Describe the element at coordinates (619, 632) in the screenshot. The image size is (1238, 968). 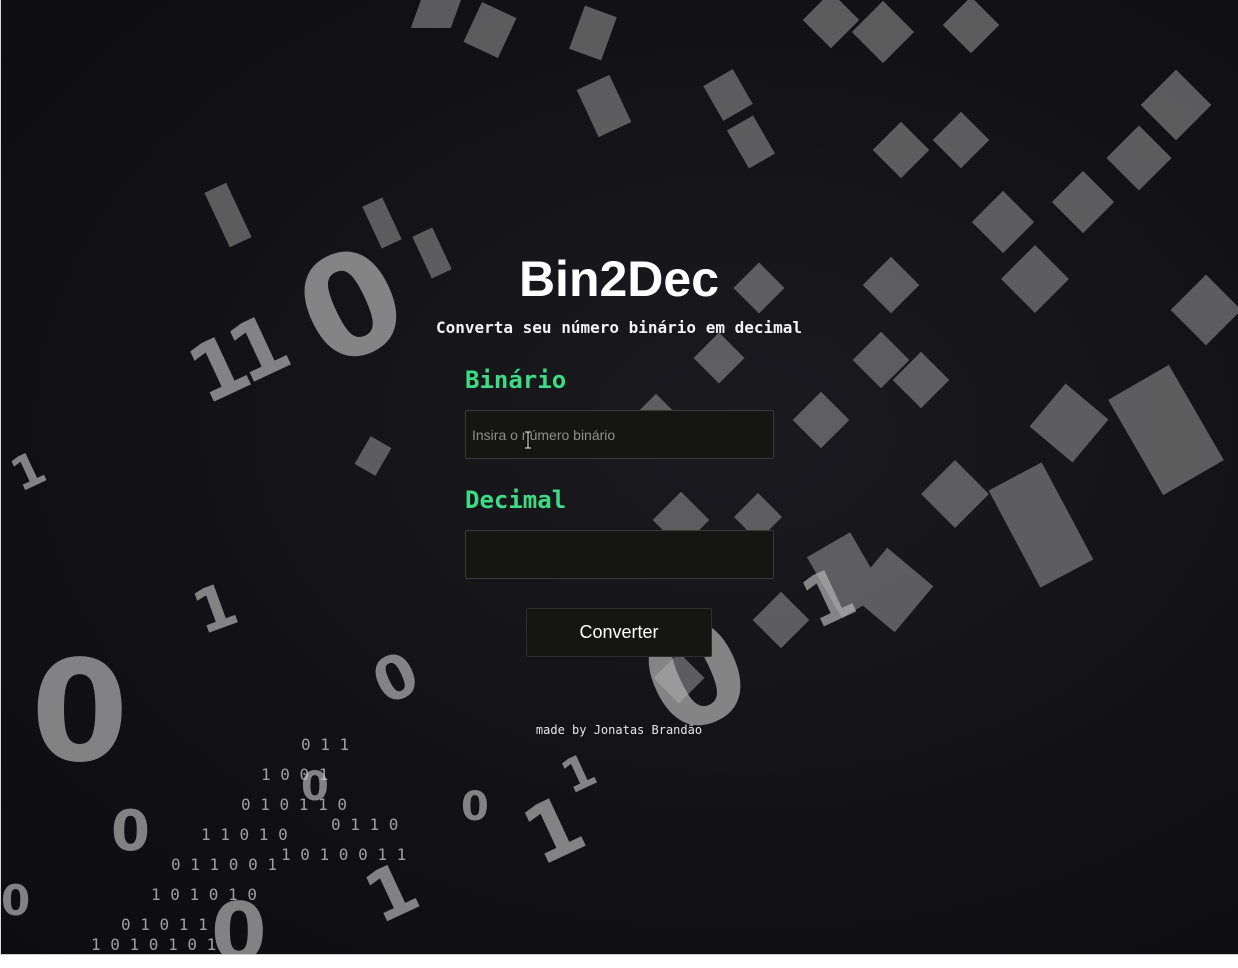
I see `convert-button: Converter` at that location.